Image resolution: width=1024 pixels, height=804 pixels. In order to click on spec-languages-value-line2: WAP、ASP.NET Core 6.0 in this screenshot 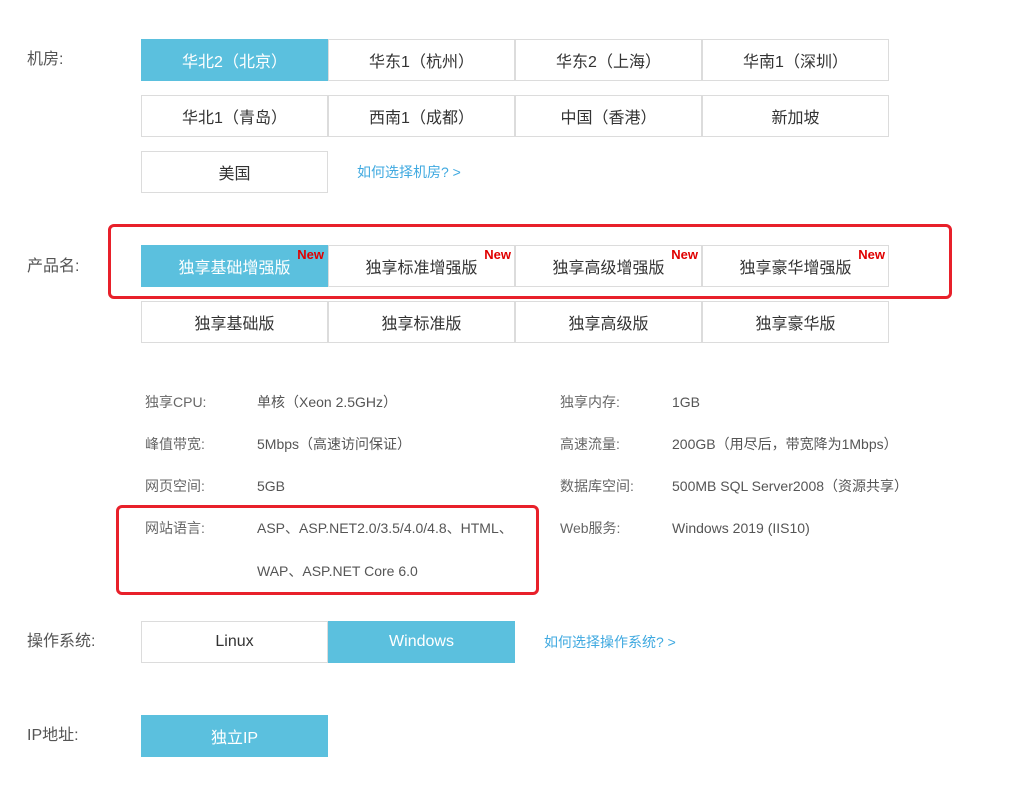, I will do `click(337, 571)`.